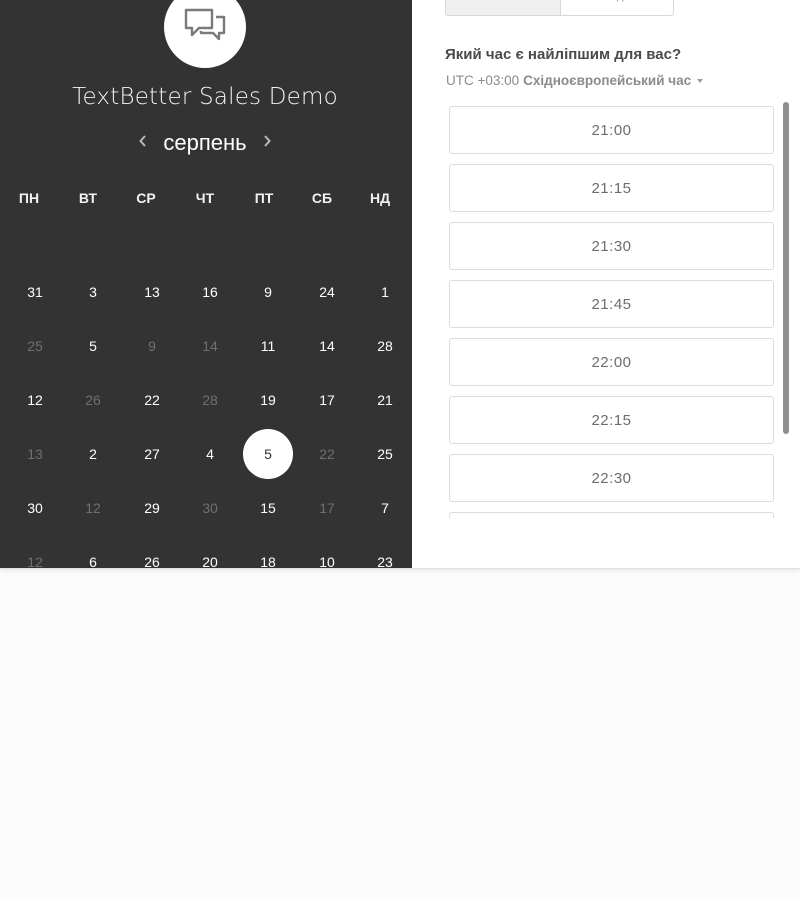 The width and height of the screenshot is (800, 900). What do you see at coordinates (152, 454) in the screenshot?
I see `calendar-day: 27` at bounding box center [152, 454].